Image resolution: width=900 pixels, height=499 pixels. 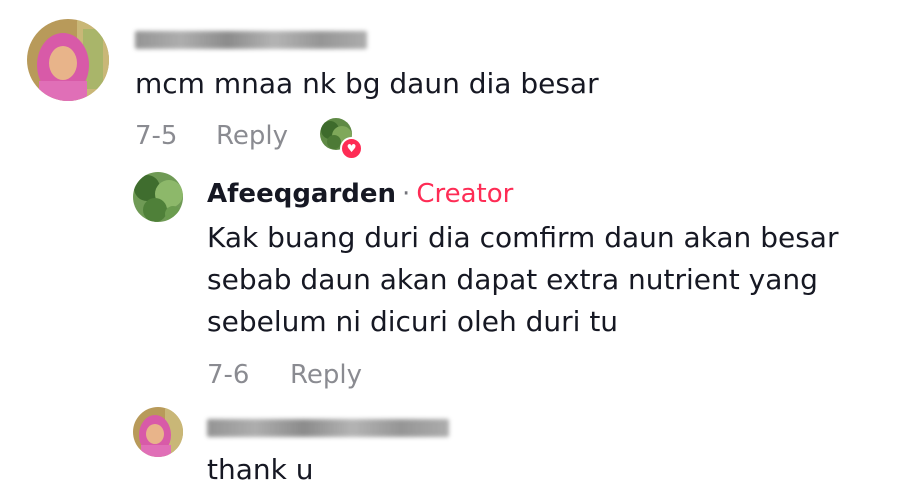 I want to click on heart-icon: ♥, so click(x=351, y=148).